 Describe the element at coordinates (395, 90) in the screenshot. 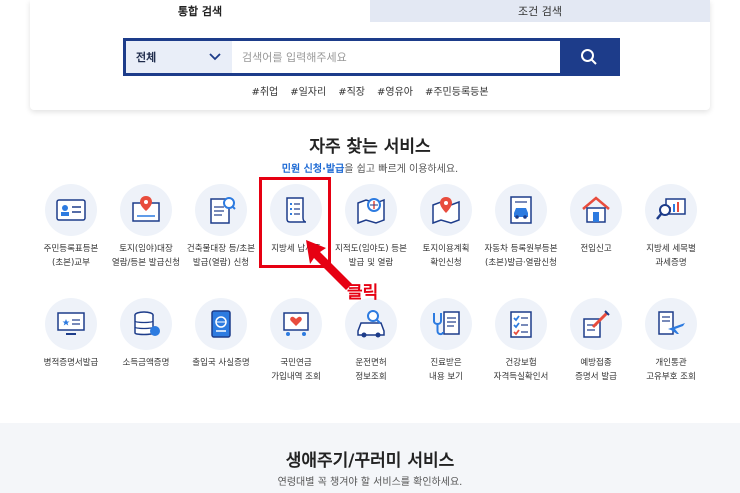

I see `tag-link: #영유아` at that location.